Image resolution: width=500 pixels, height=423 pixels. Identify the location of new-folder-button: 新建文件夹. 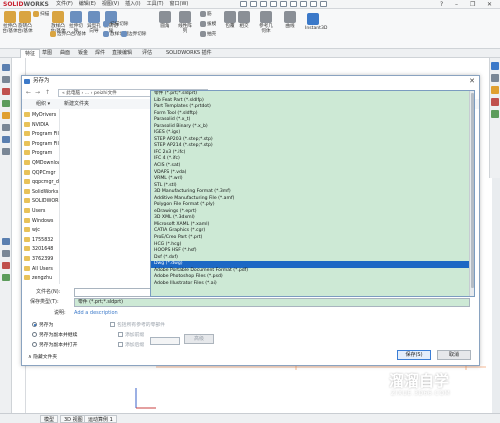
(76, 104).